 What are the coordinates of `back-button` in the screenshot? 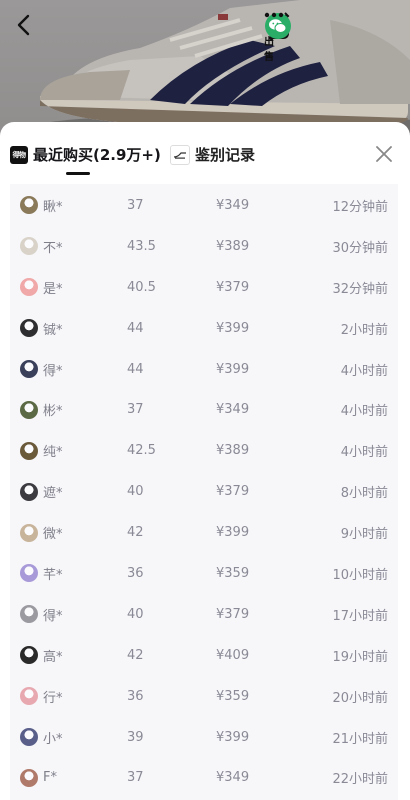 It's located at (30, 28).